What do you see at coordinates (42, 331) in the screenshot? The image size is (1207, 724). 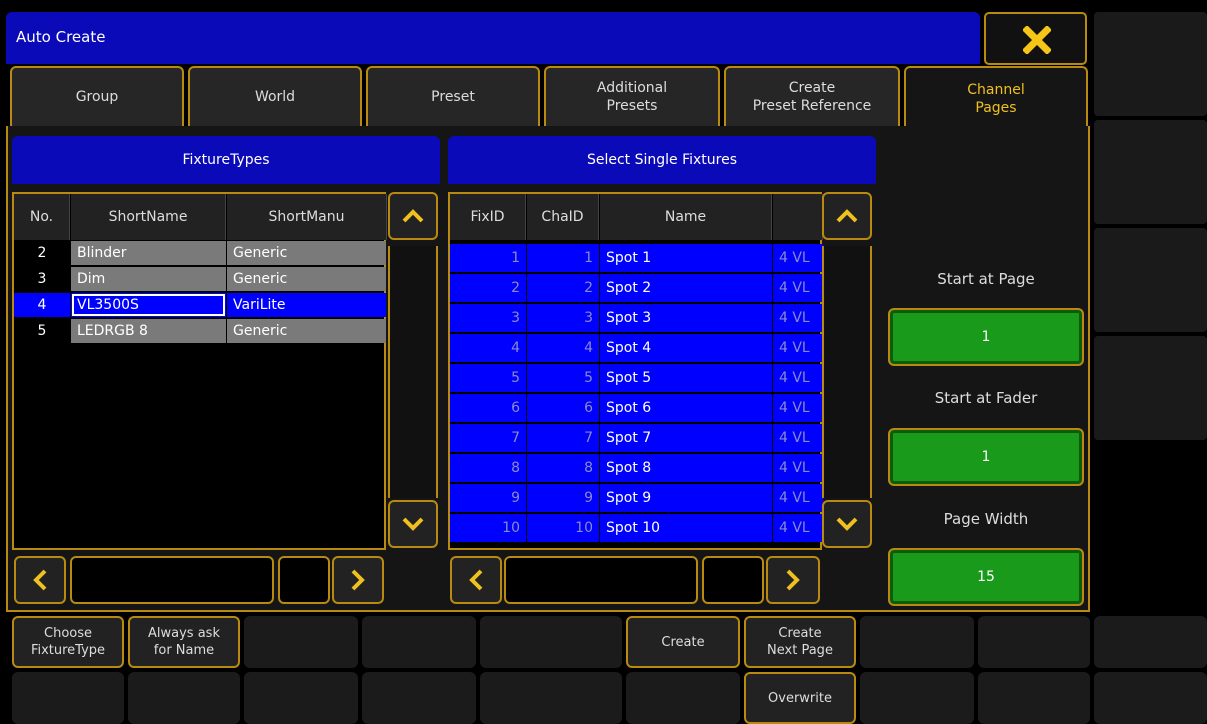 I see `cell-no: 5` at bounding box center [42, 331].